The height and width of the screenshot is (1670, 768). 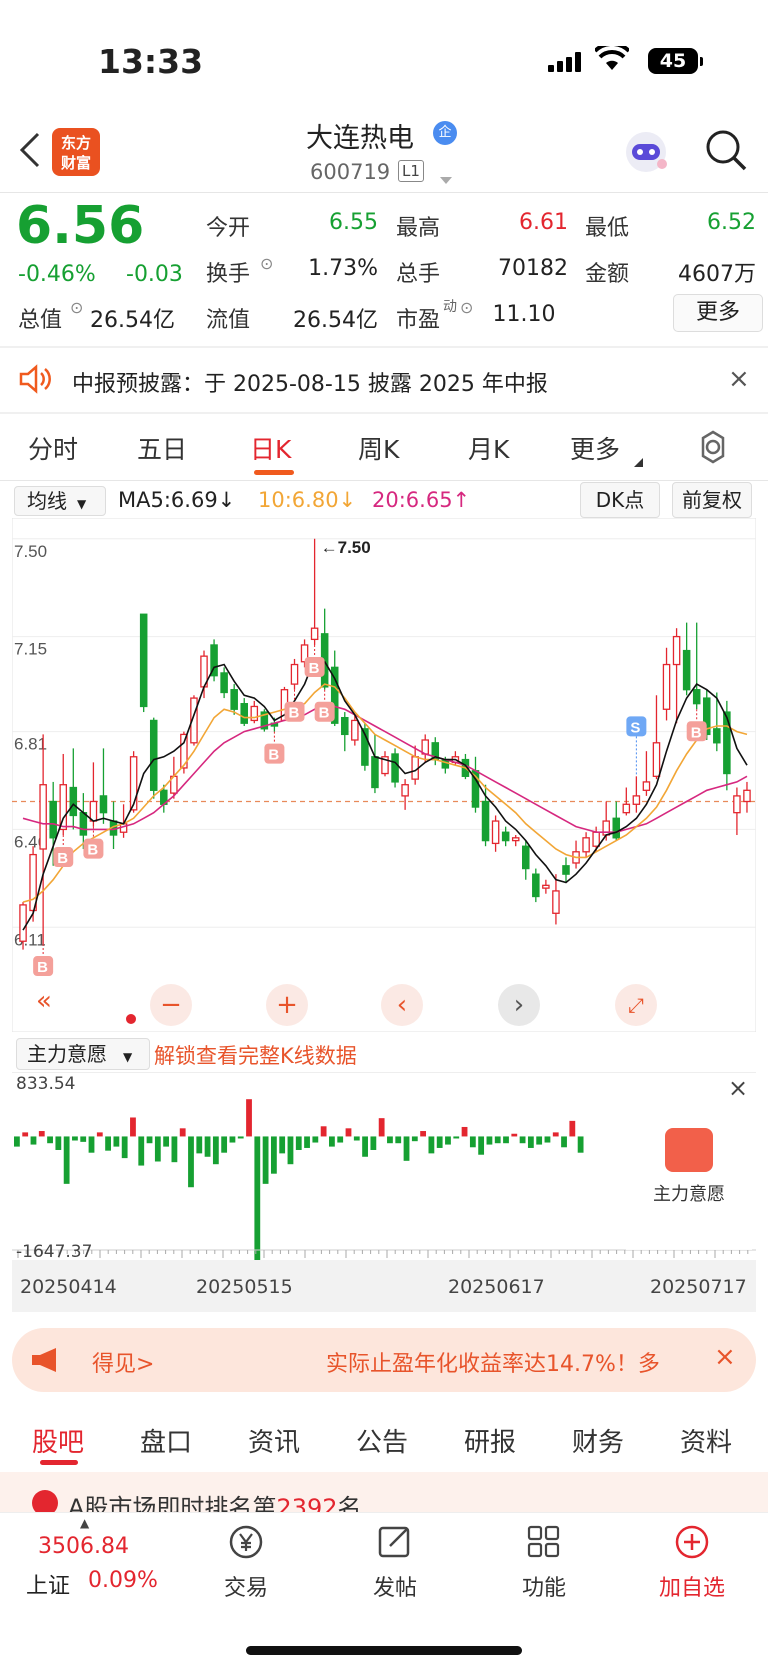 What do you see at coordinates (384, 1650) in the screenshot?
I see `home-indicator` at bounding box center [384, 1650].